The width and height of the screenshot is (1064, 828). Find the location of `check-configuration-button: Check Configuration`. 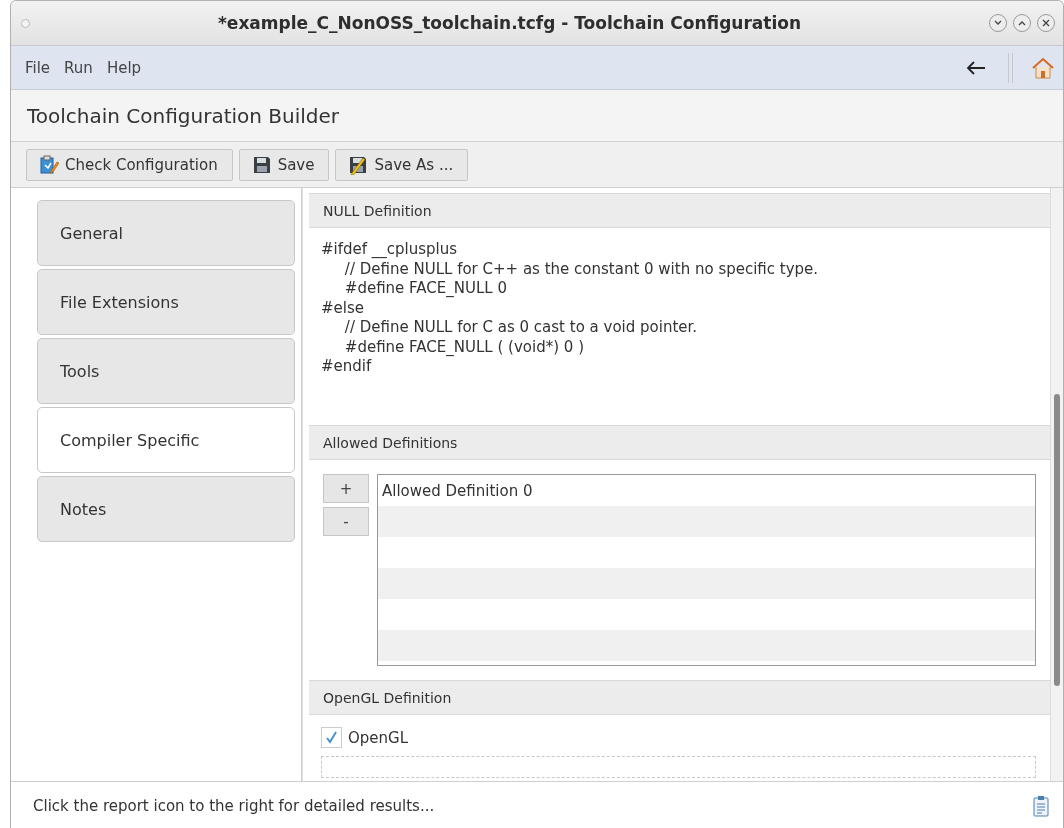

check-configuration-button: Check Configuration is located at coordinates (129, 164).